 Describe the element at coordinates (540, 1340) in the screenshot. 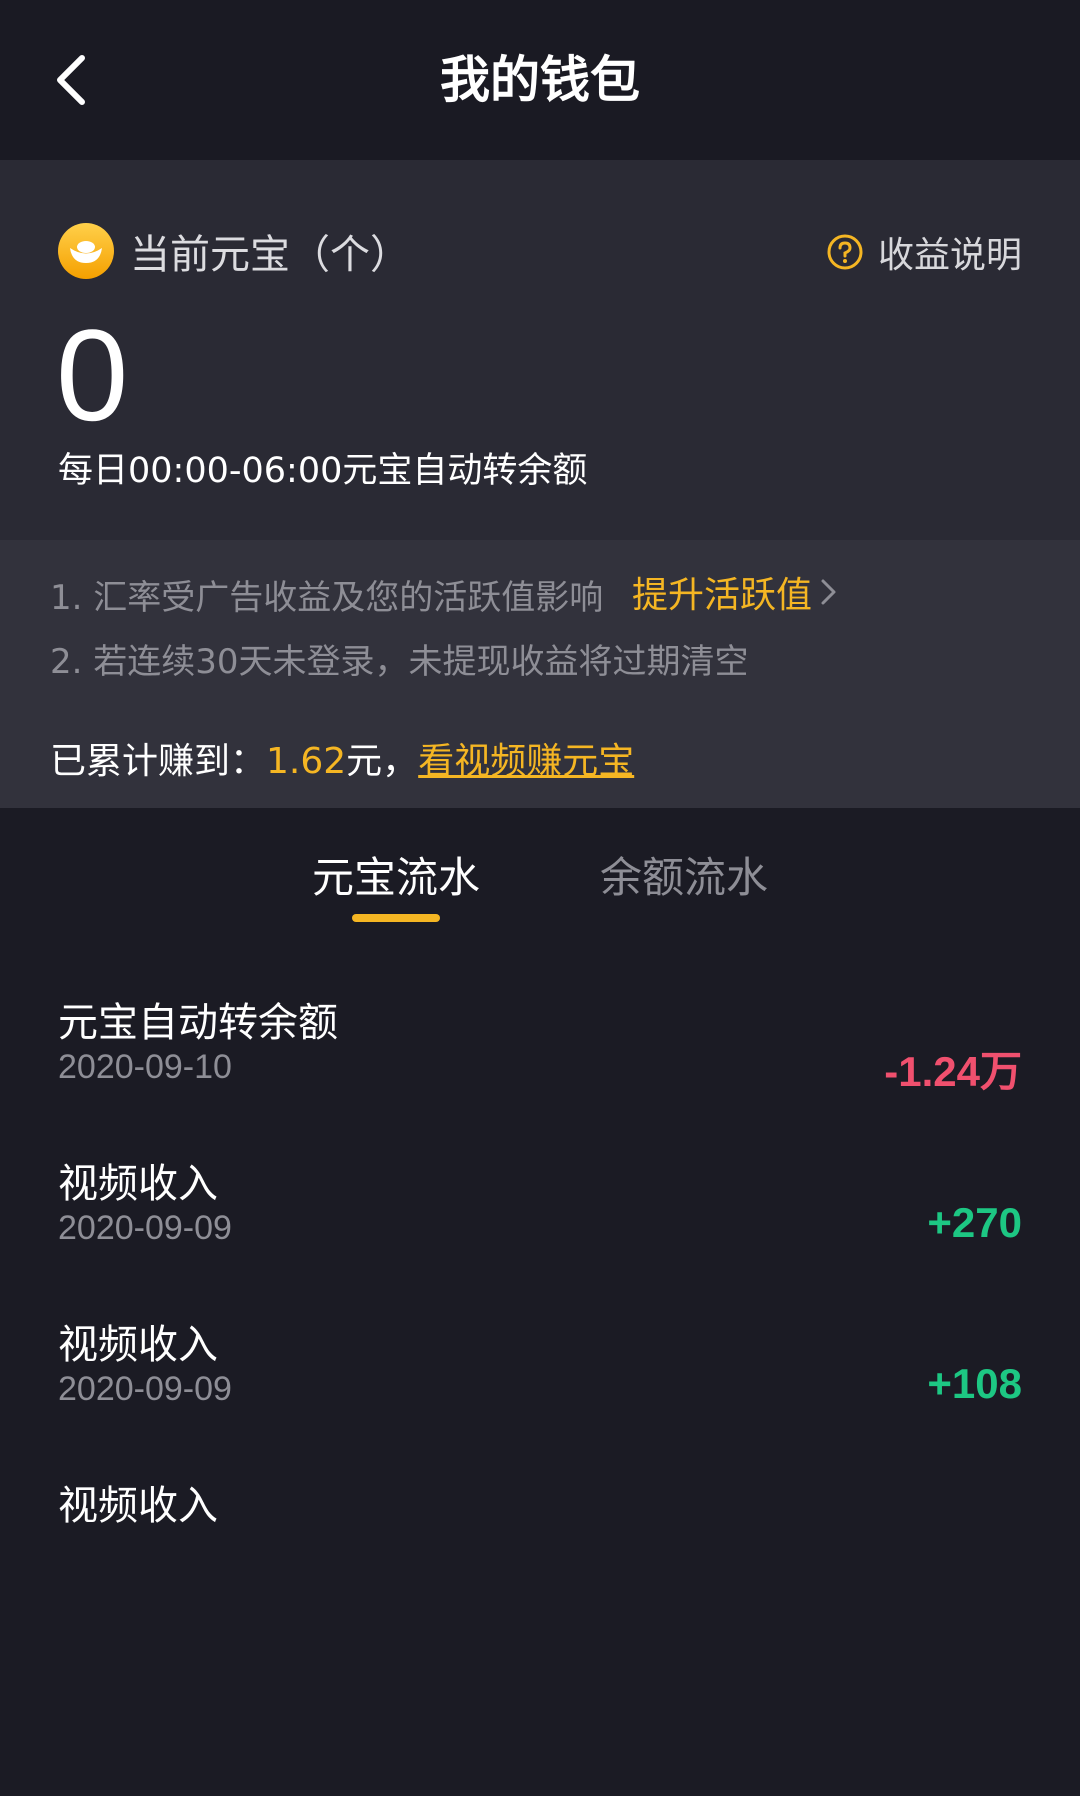

I see `transaction-row: 视频收入 2020-09-09 +108` at that location.